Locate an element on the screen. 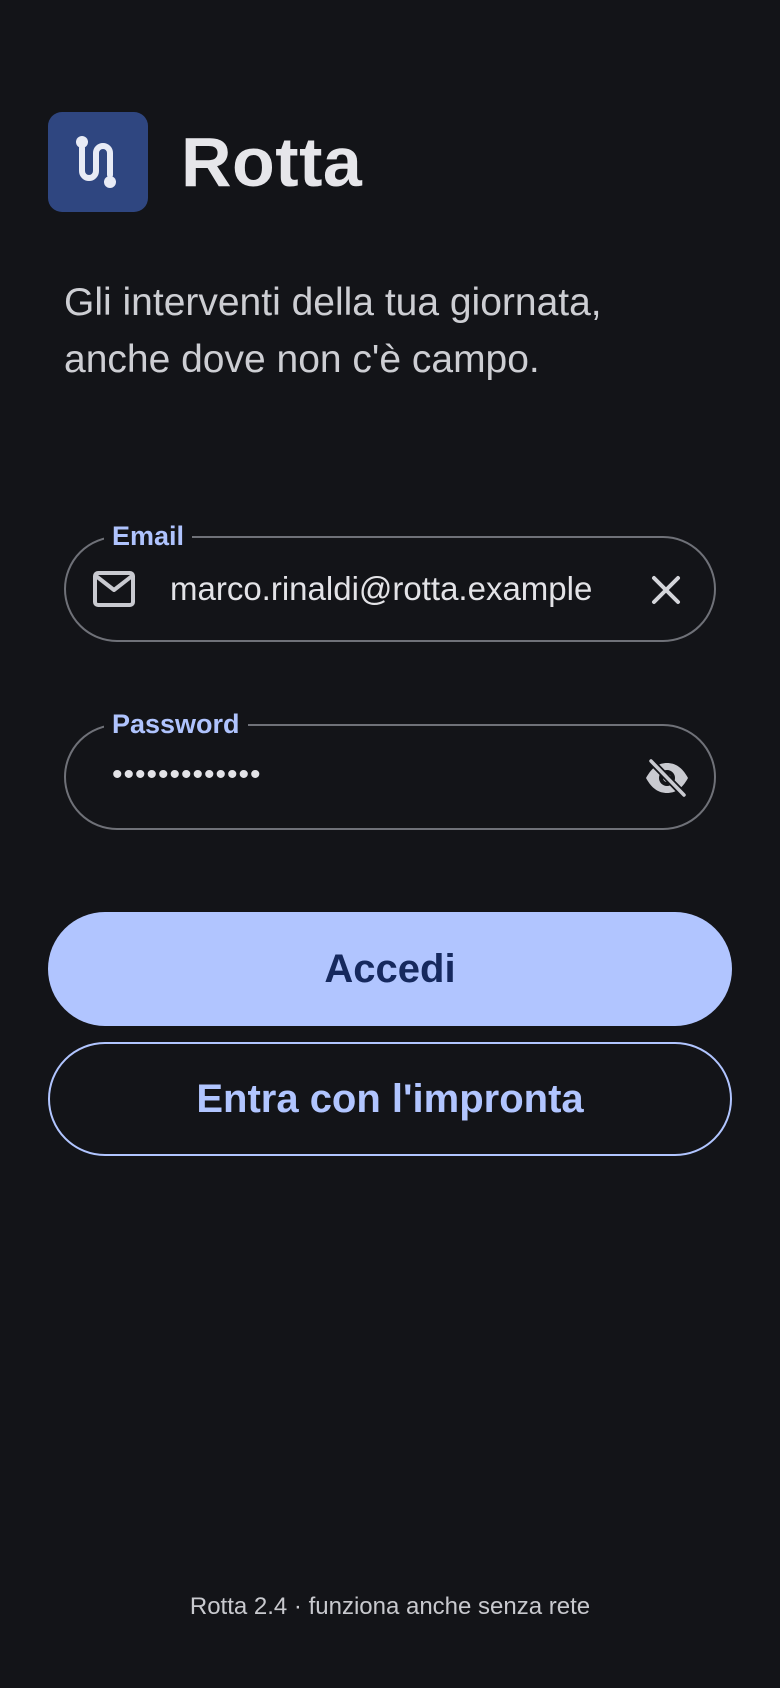 The width and height of the screenshot is (780, 1688). email-input: marco.rinaldi@rotta.example is located at coordinates (381, 589).